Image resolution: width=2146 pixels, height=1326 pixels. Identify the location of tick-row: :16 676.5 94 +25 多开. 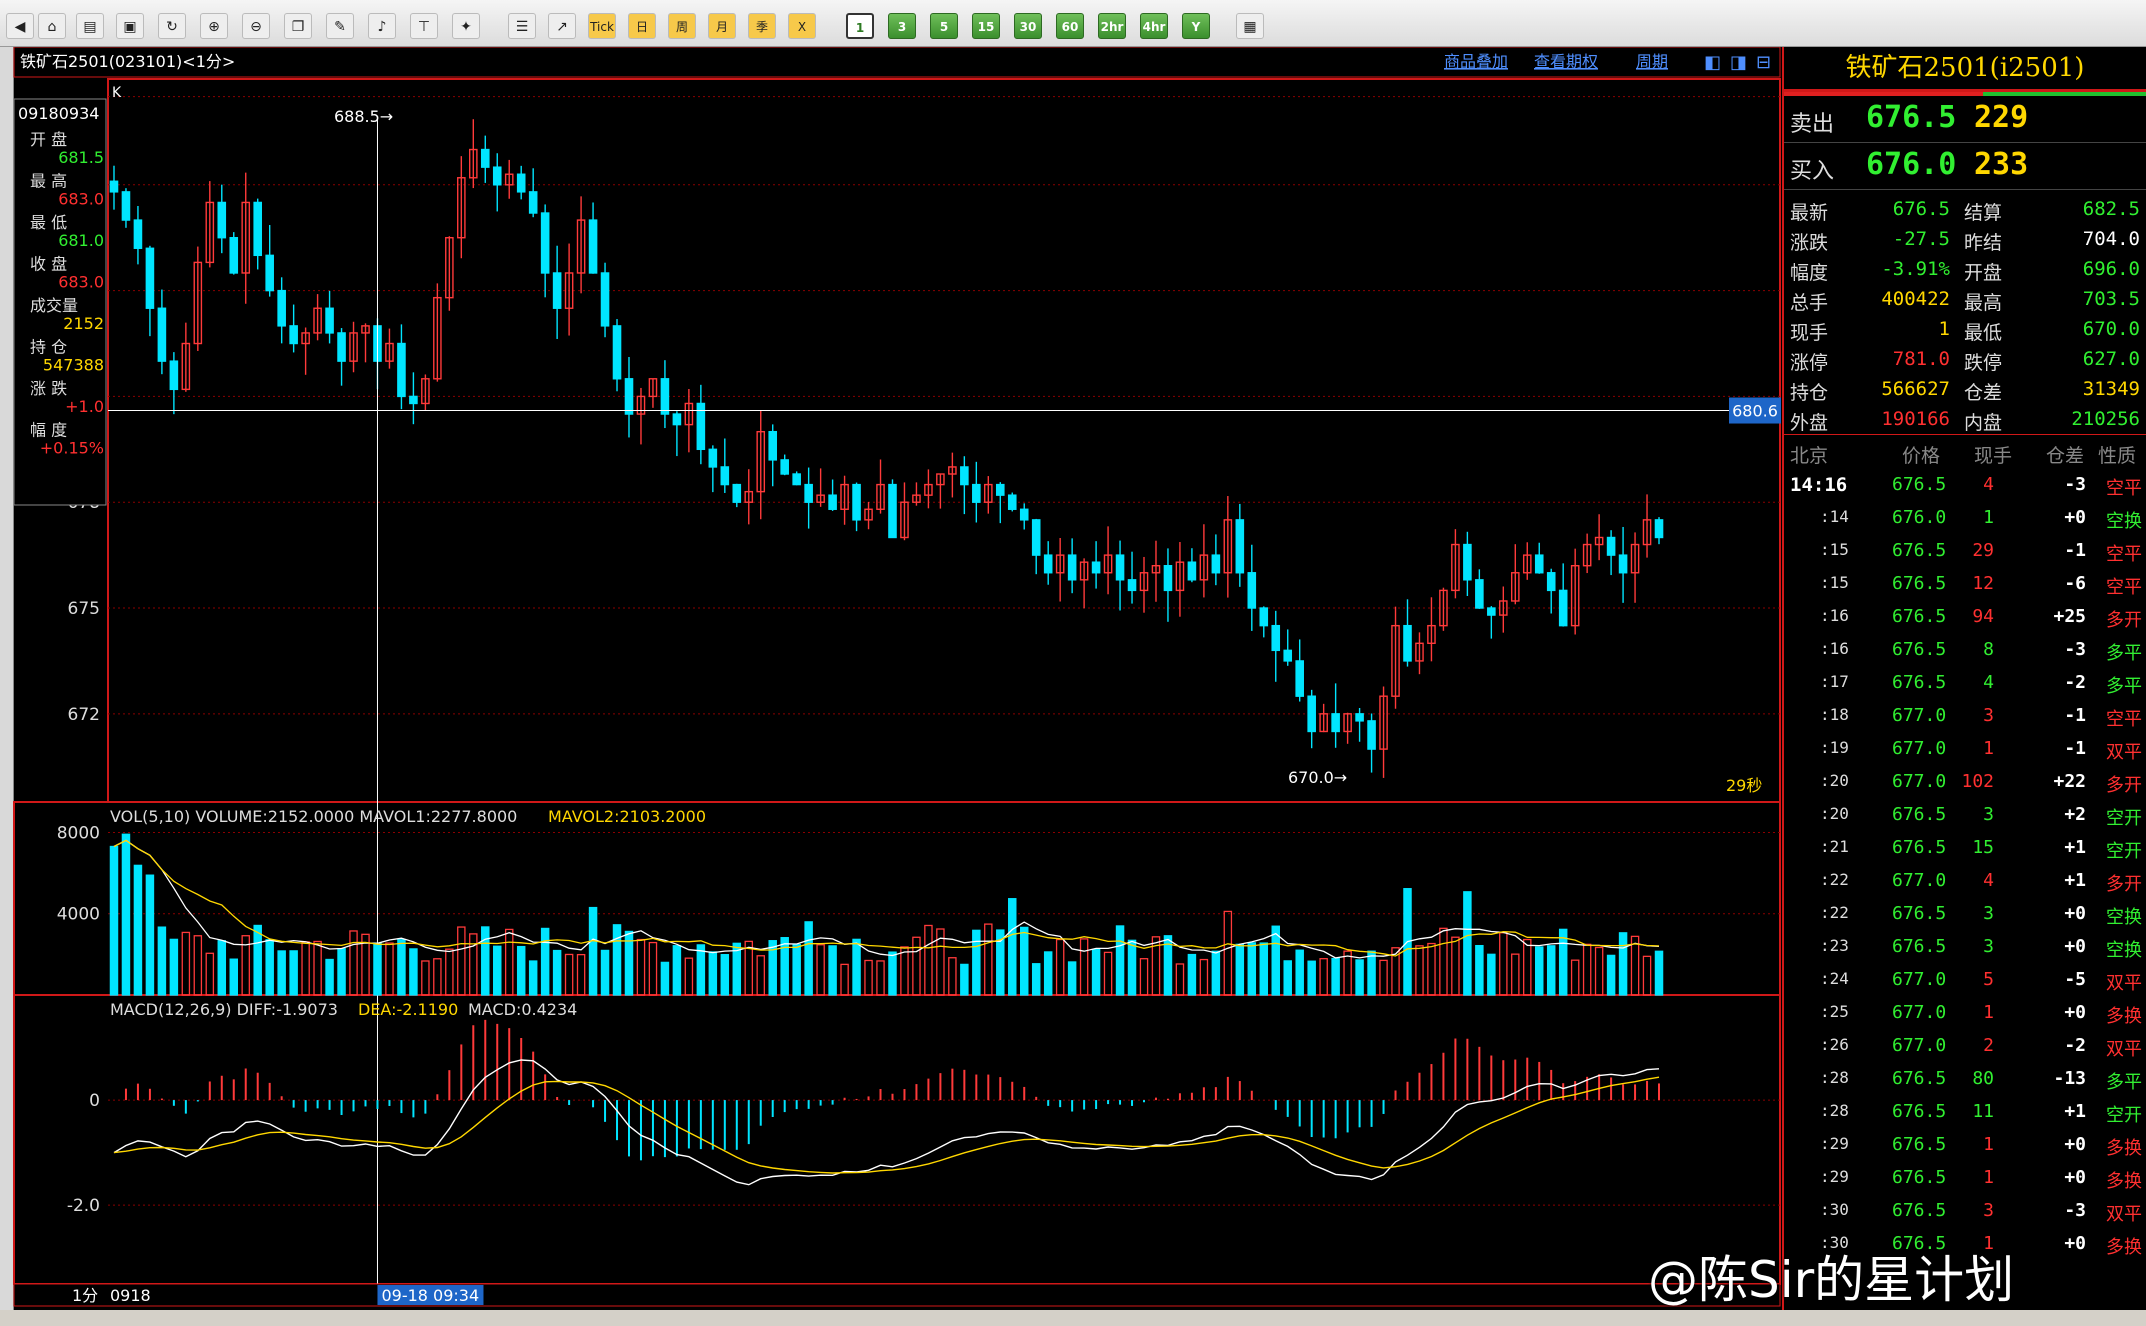
(1965, 615).